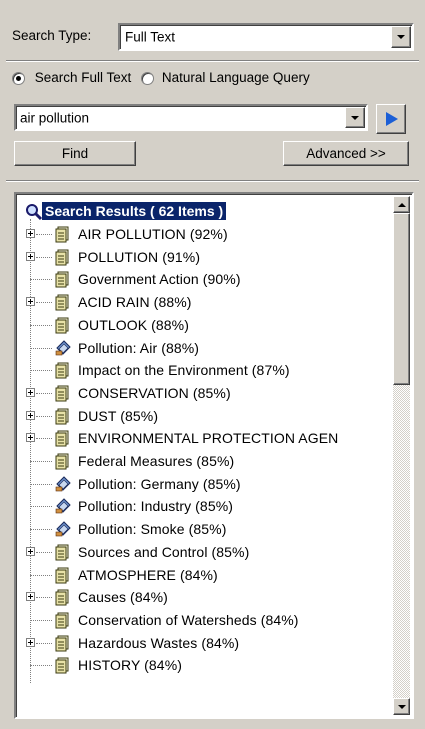  I want to click on natural-language-radio, so click(148, 78).